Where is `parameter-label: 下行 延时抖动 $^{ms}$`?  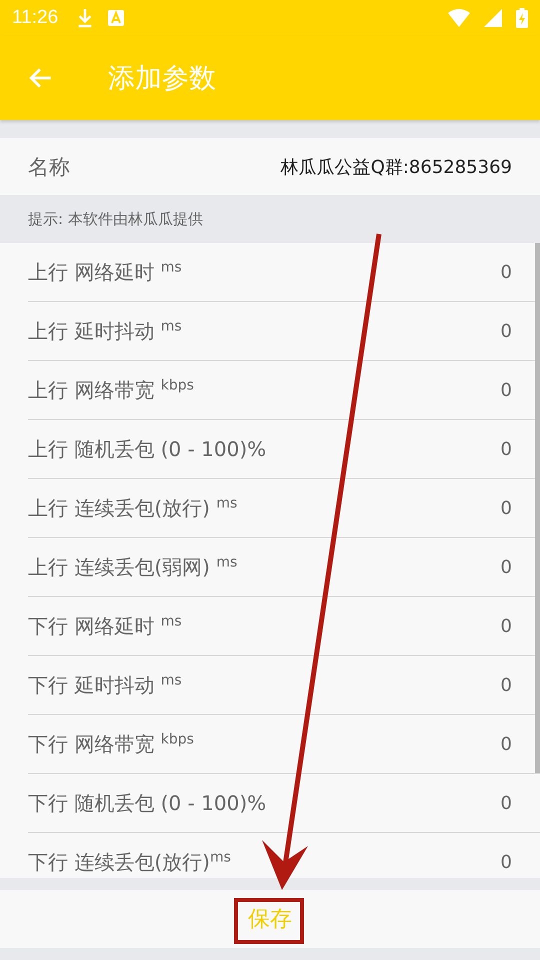 parameter-label: 下行 延时抖动 $^{ms}$ is located at coordinates (105, 685).